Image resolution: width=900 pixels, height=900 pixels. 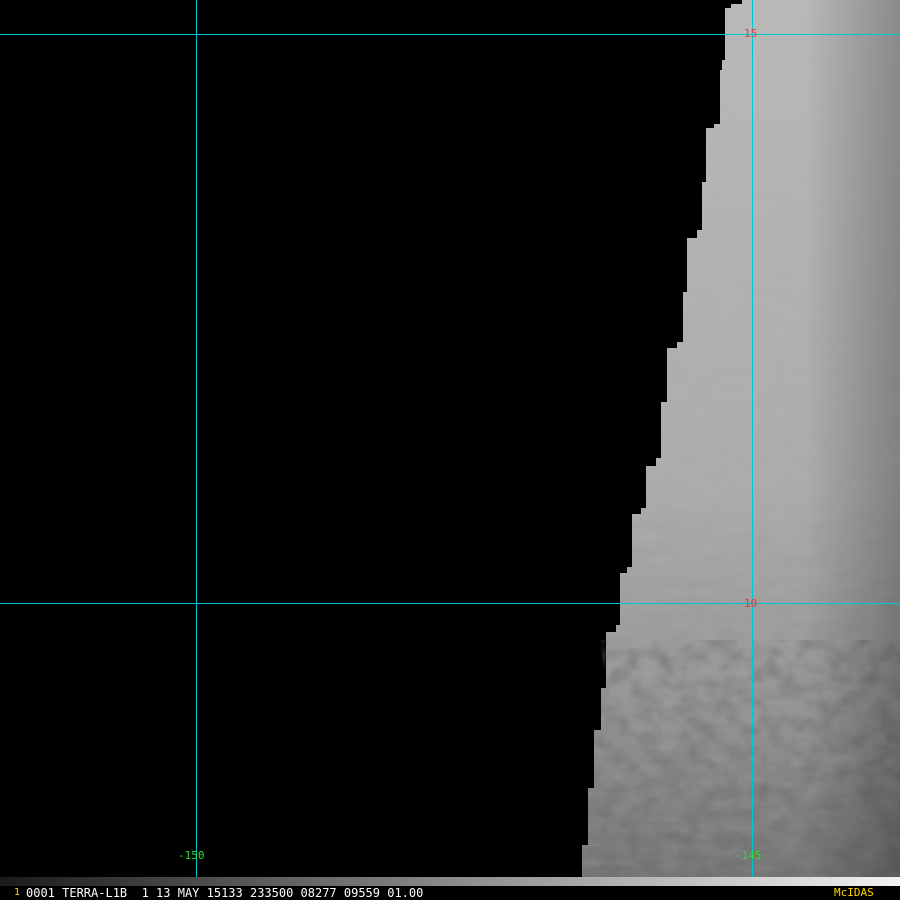 I want to click on latitude-label-15: 15, so click(x=750, y=33).